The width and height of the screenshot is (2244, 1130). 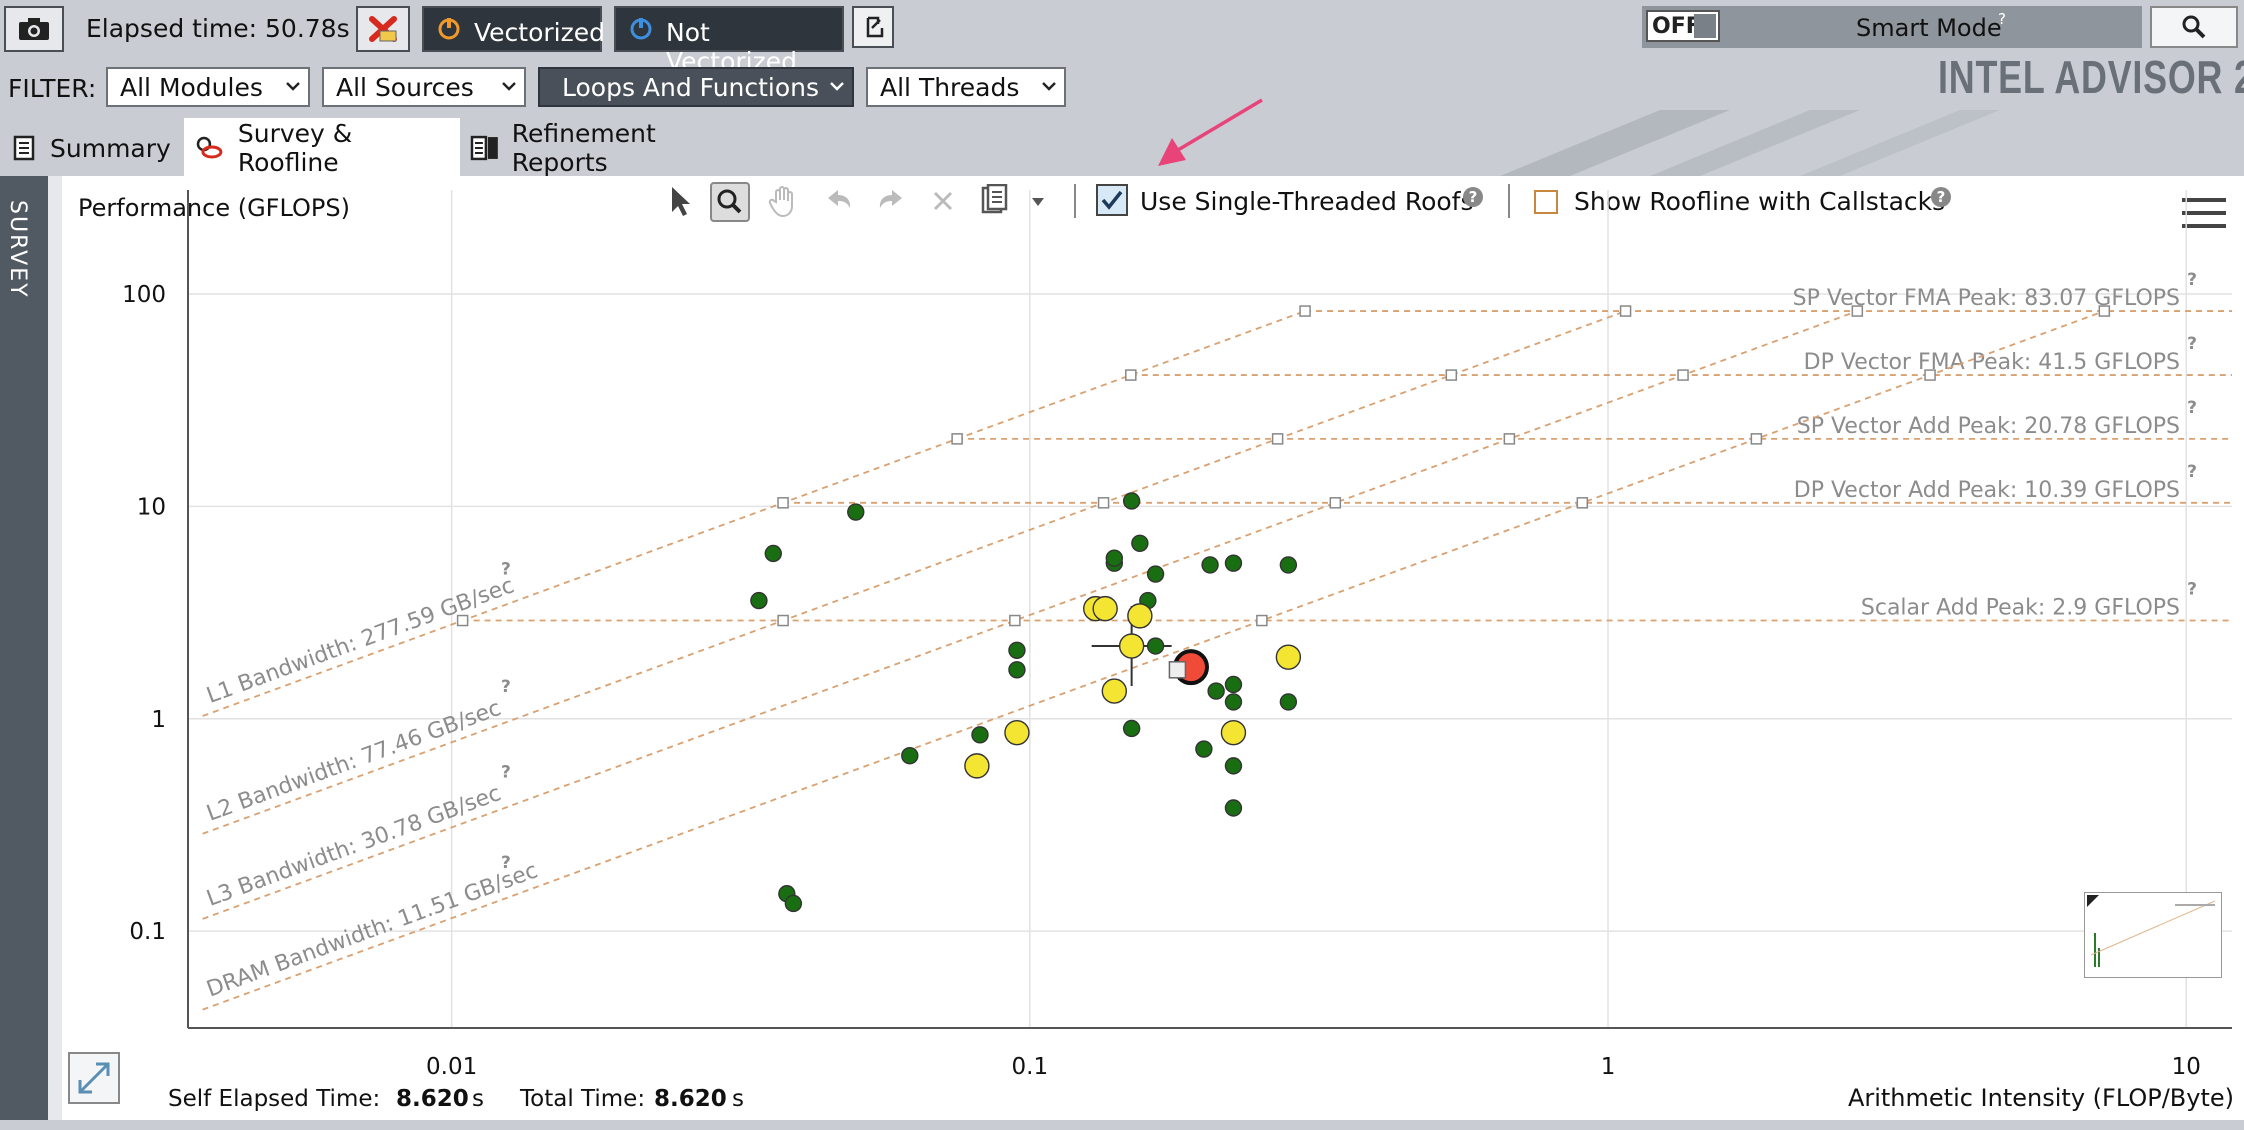 I want to click on x-tick-label: 0.1, so click(x=1030, y=1067).